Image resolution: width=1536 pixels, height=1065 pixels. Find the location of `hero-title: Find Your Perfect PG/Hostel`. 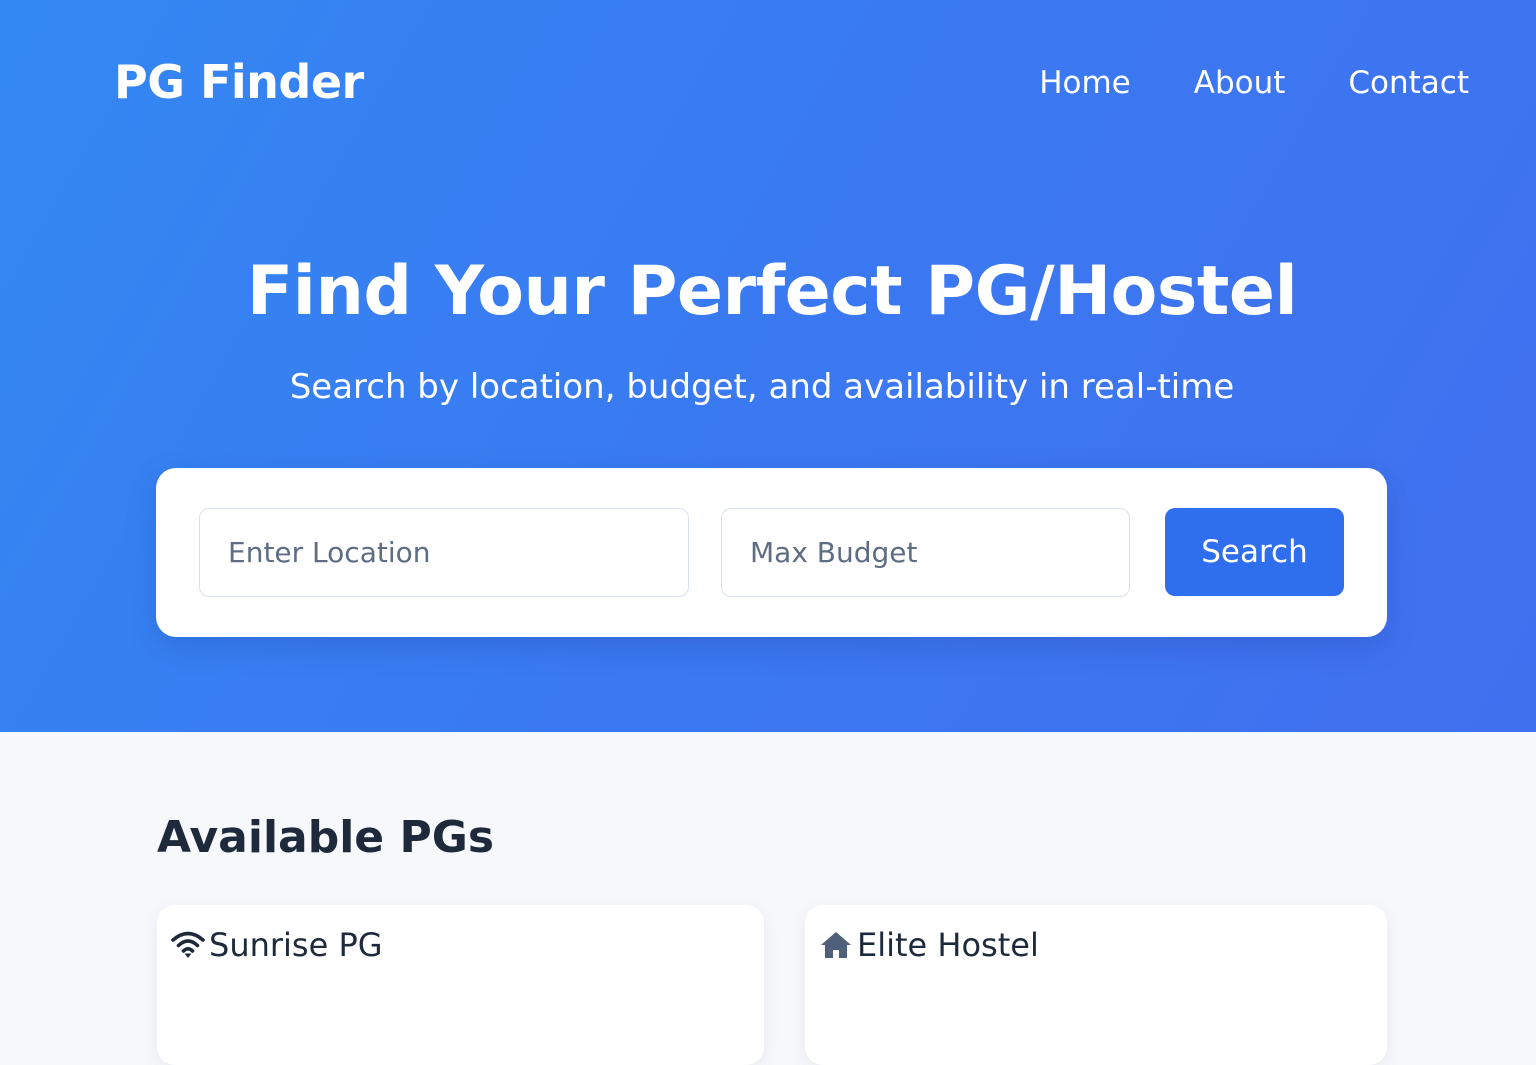

hero-title: Find Your Perfect PG/Hostel is located at coordinates (772, 291).